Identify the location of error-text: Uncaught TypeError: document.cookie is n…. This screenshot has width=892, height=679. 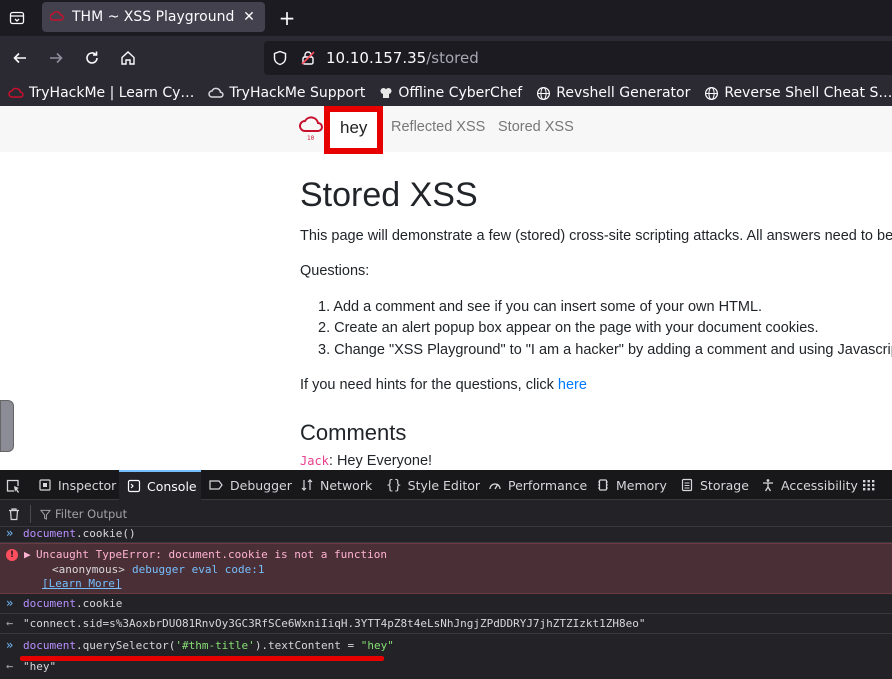
(211, 554).